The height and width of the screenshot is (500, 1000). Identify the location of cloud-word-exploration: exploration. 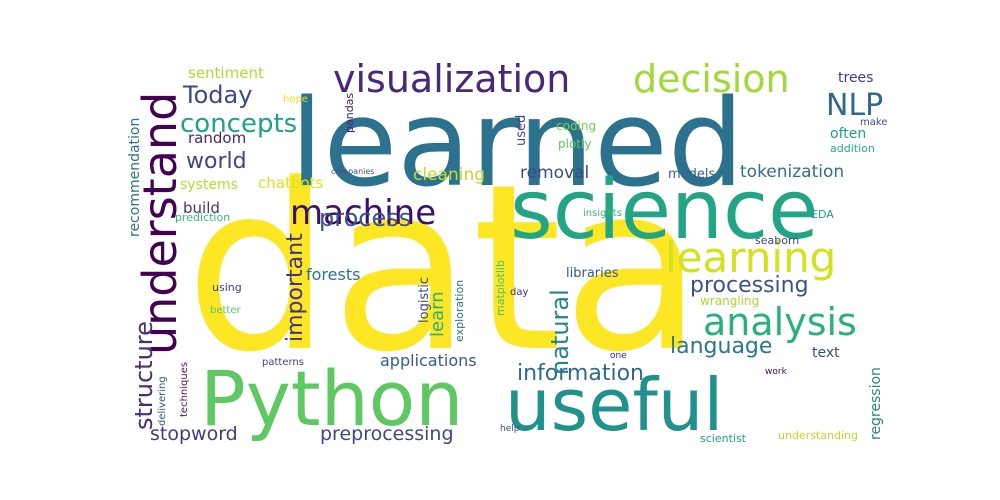
(459, 311).